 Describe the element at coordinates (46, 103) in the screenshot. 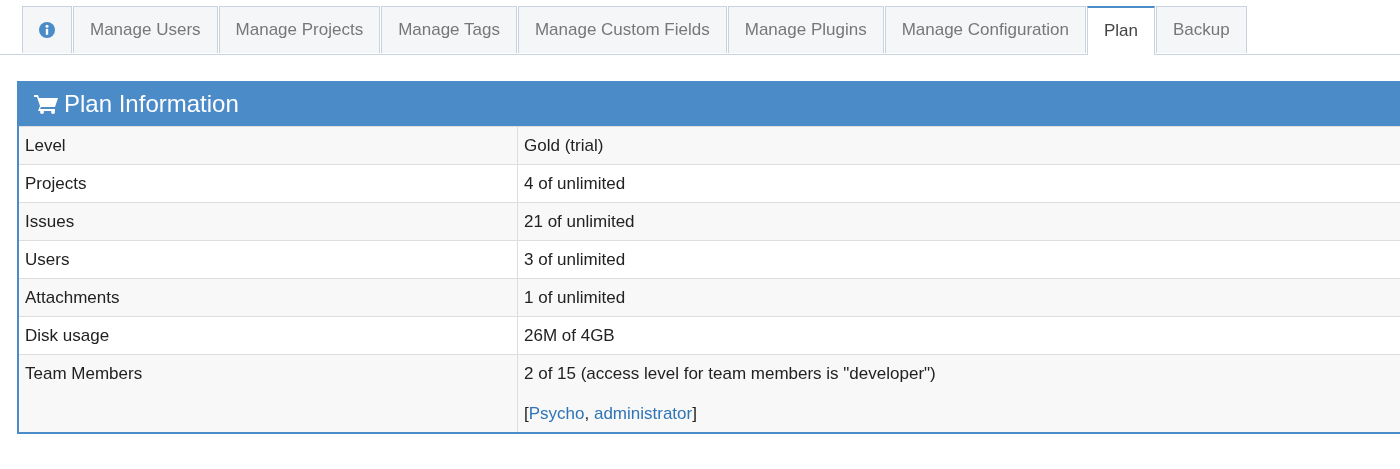

I see `cart-icon` at that location.